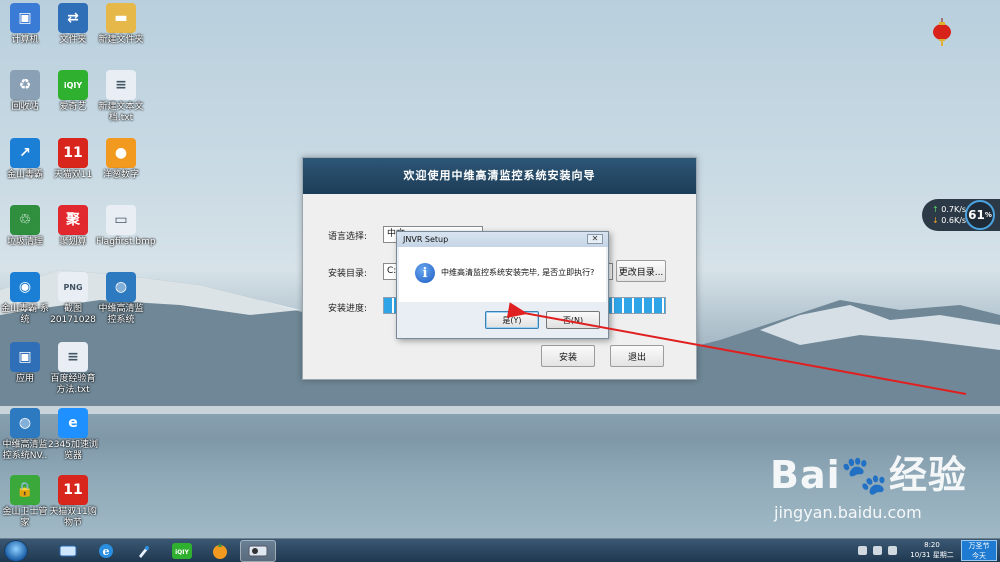  I want to click on dir-label: 安装目录:, so click(348, 274).